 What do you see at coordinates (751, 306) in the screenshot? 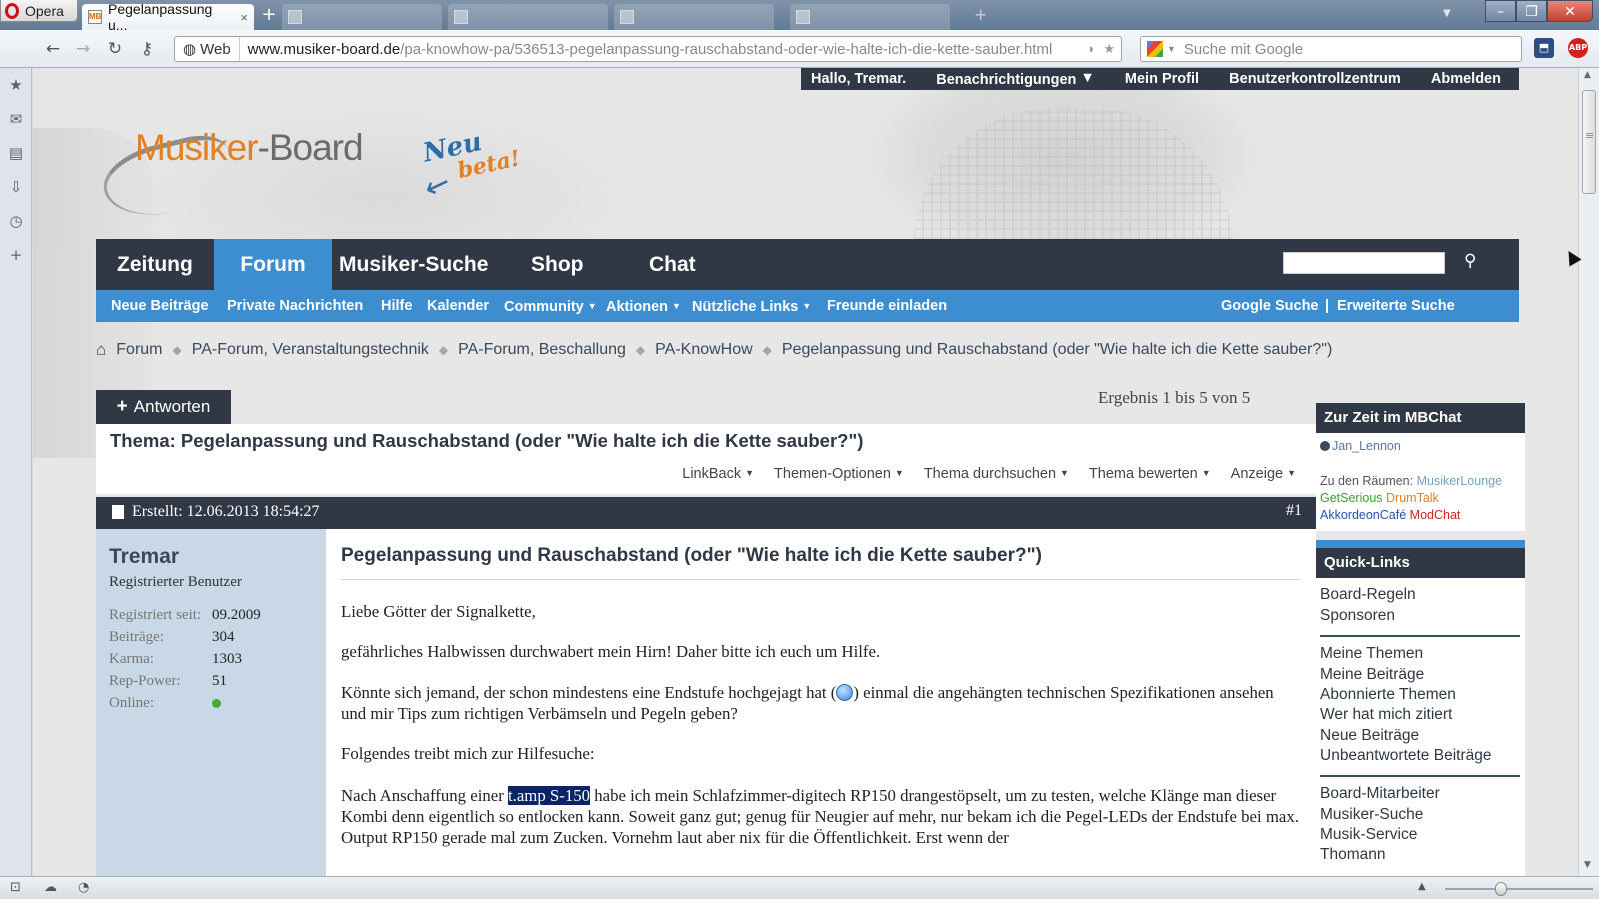
I see `subnav-useful-links: Nützliche Links ▼` at bounding box center [751, 306].